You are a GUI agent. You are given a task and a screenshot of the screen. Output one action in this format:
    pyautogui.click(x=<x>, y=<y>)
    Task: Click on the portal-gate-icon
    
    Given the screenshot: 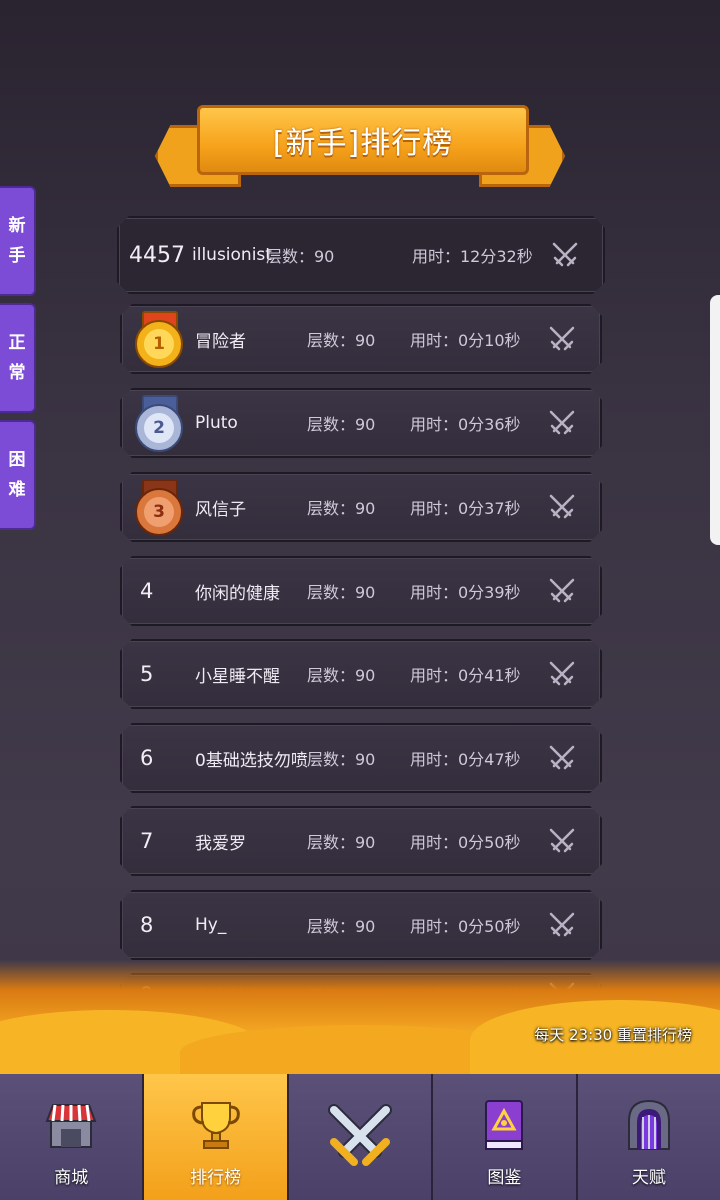 What is the action you would take?
    pyautogui.click(x=648, y=1124)
    